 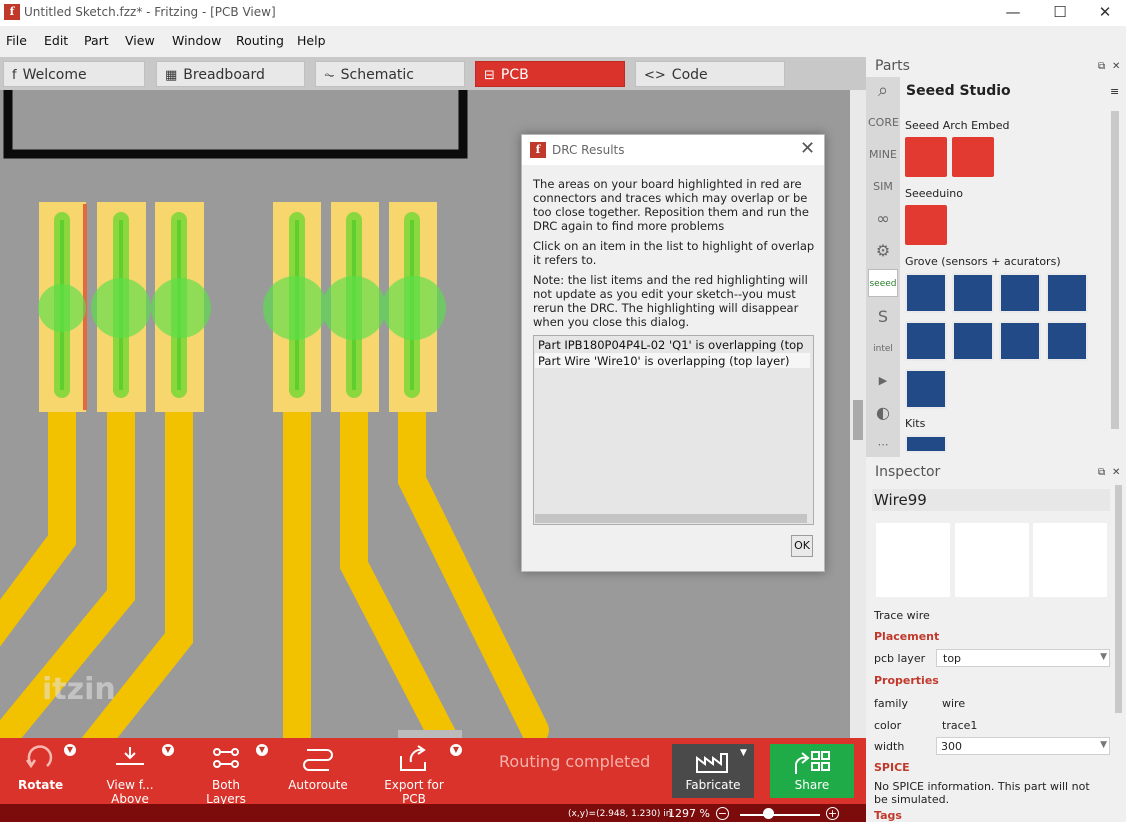 I want to click on bin-tab-seeed: seeed, so click(x=883, y=283).